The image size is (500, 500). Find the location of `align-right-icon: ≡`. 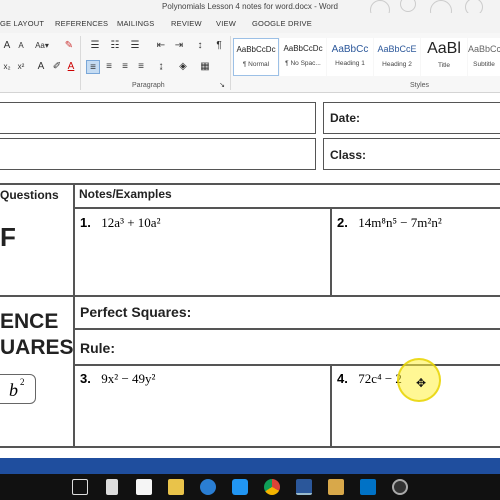

align-right-icon: ≡ is located at coordinates (125, 67).